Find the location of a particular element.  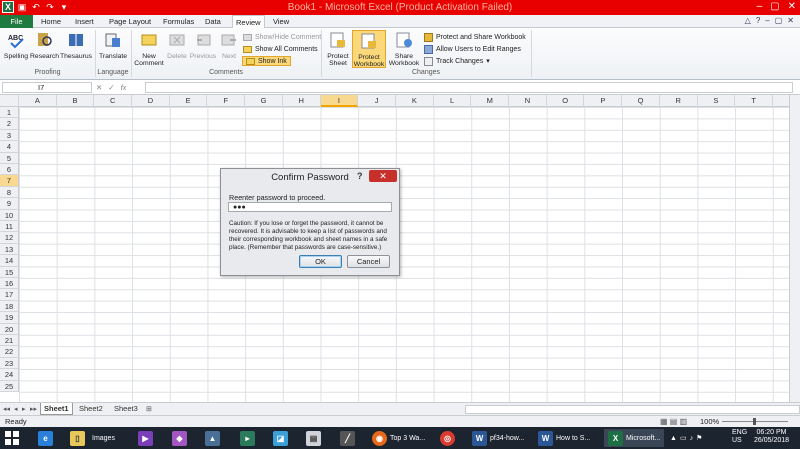

column-header-o: O is located at coordinates (566, 101).